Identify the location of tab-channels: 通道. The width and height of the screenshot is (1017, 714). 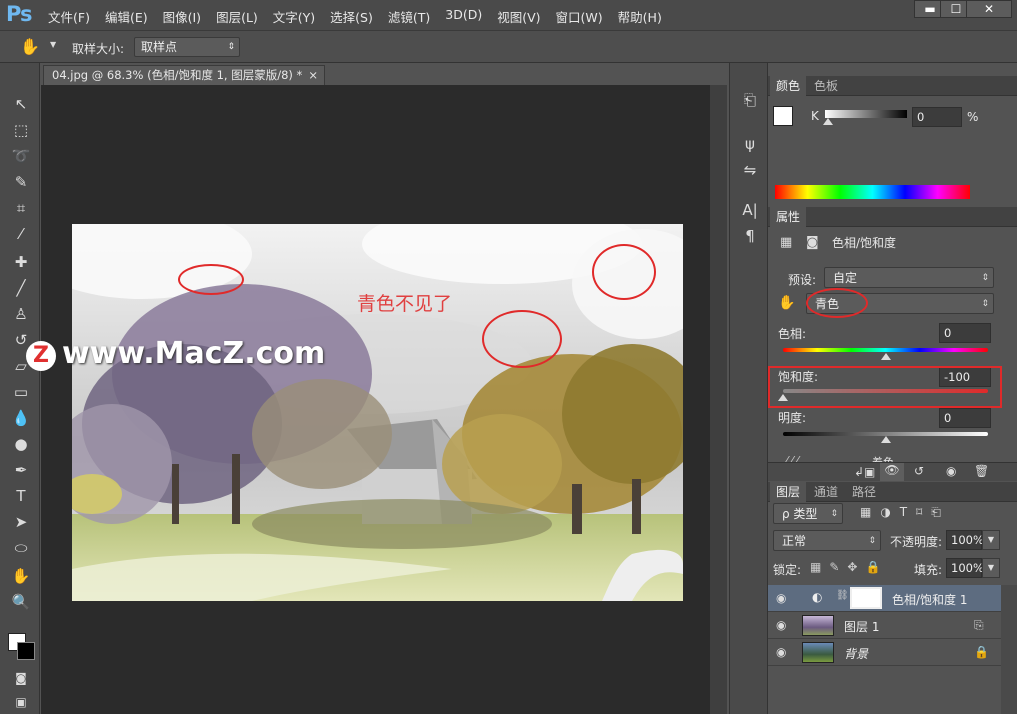
(826, 492).